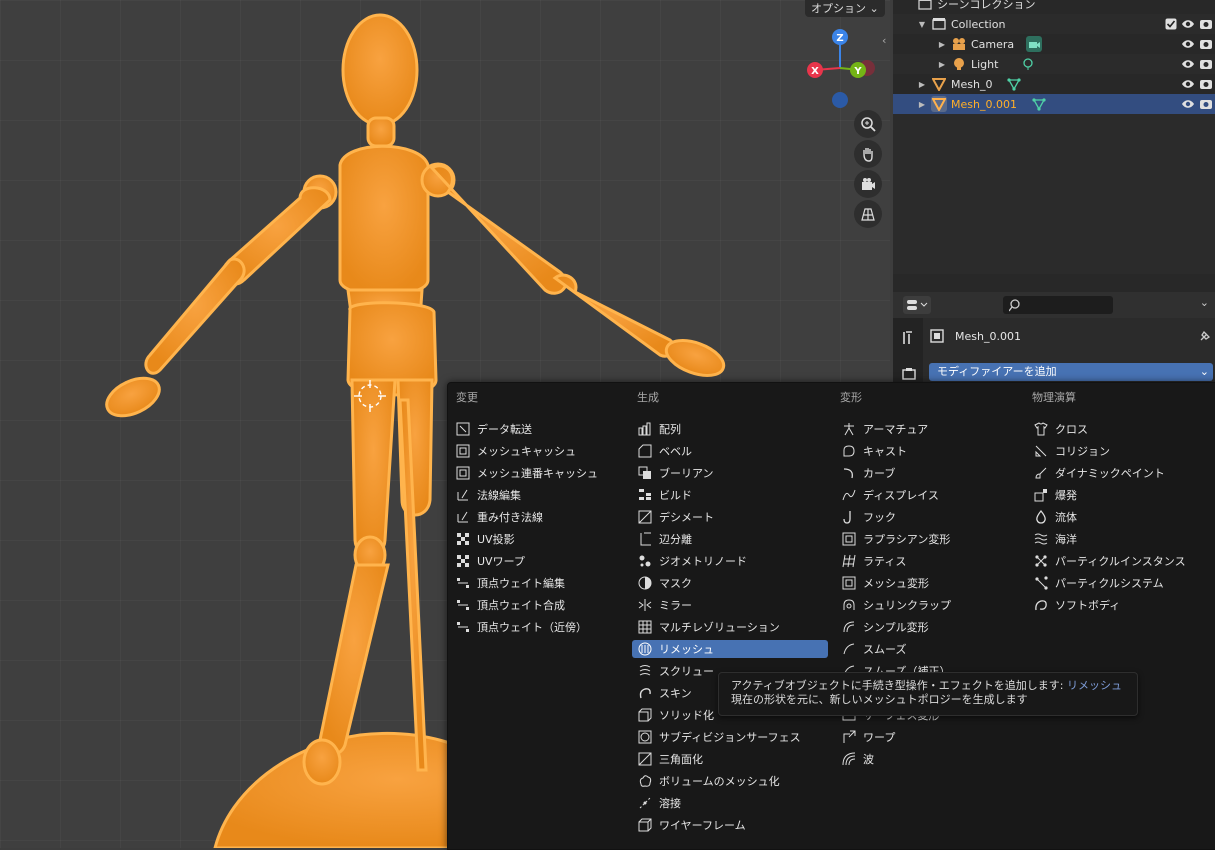 The height and width of the screenshot is (850, 1215). I want to click on outliner-row-mesh-0-001: ▶ Mesh_0.001, so click(1054, 104).